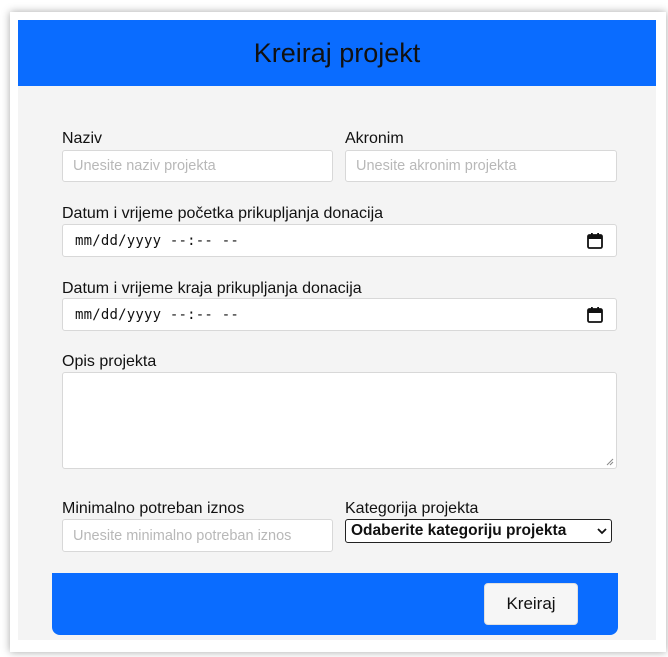 This screenshot has width=668, height=657. What do you see at coordinates (157, 314) in the screenshot?
I see `end-datetime-value: mm/dd/yyyy --:-- --` at bounding box center [157, 314].